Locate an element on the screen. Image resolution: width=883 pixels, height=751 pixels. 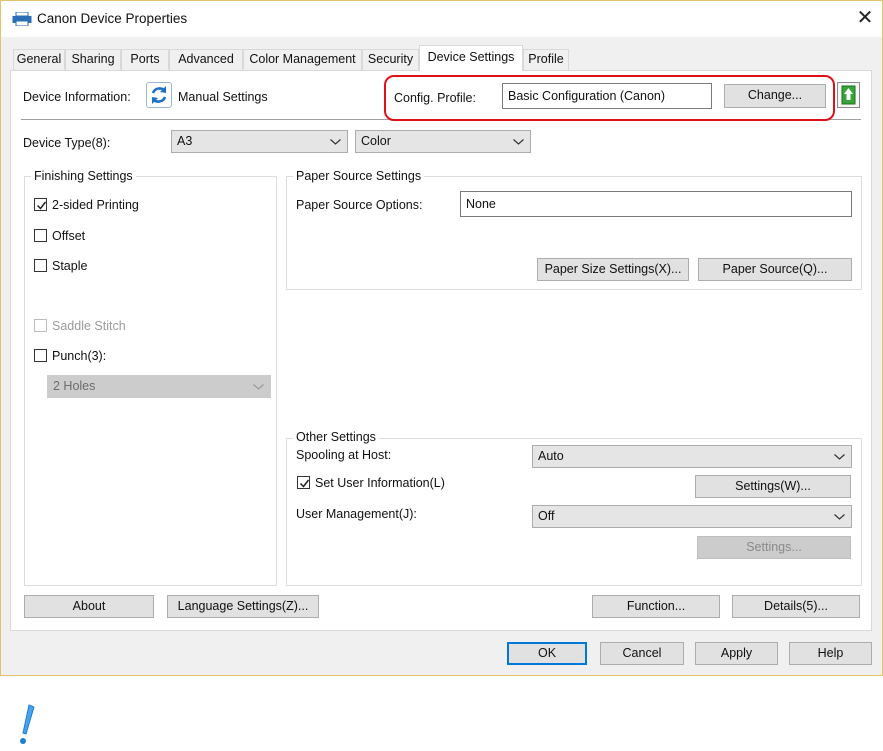
spooling-select: Auto is located at coordinates (692, 456).